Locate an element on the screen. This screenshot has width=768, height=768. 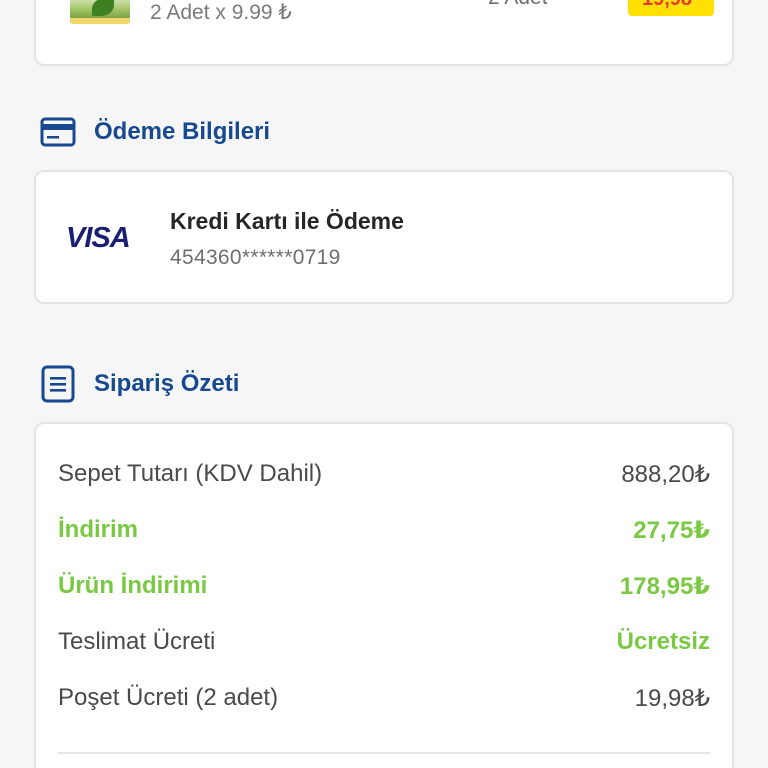
payment-section-label: Ödeme Bilgileri is located at coordinates (182, 131).